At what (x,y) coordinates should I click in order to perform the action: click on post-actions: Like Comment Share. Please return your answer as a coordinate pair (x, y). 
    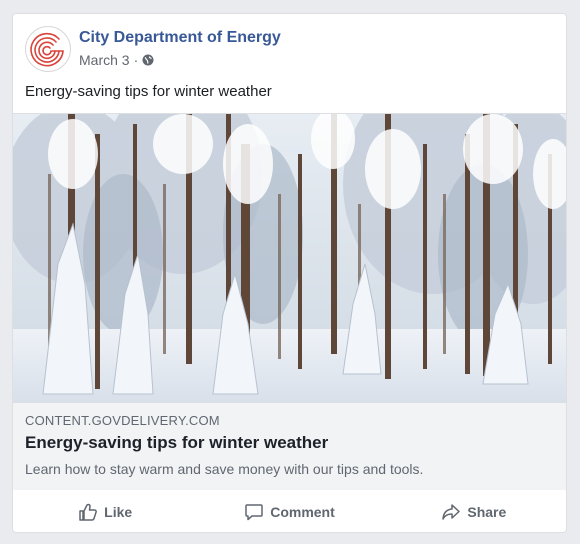
    Looking at the image, I should click on (289, 511).